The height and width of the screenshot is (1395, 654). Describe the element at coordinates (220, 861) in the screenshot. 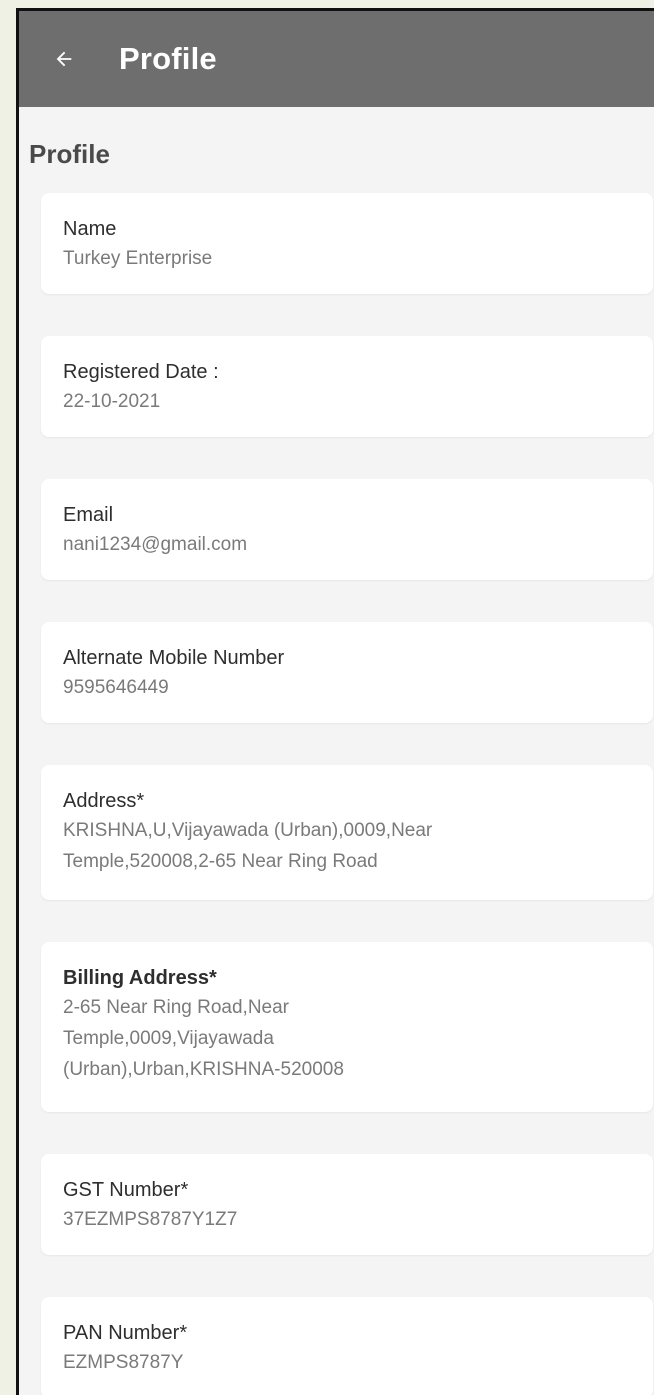

I see `address-value-line: Temple,520008,2-65 Near Ring Road` at that location.